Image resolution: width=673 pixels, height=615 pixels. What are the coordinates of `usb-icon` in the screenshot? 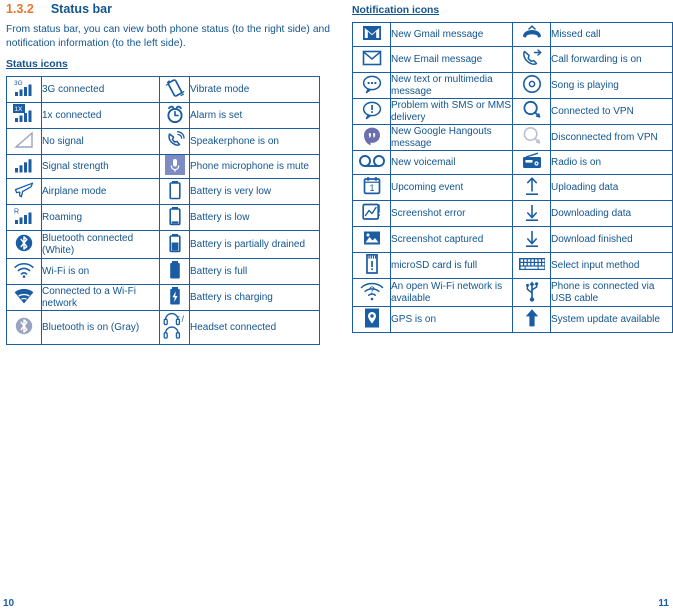 It's located at (531, 292).